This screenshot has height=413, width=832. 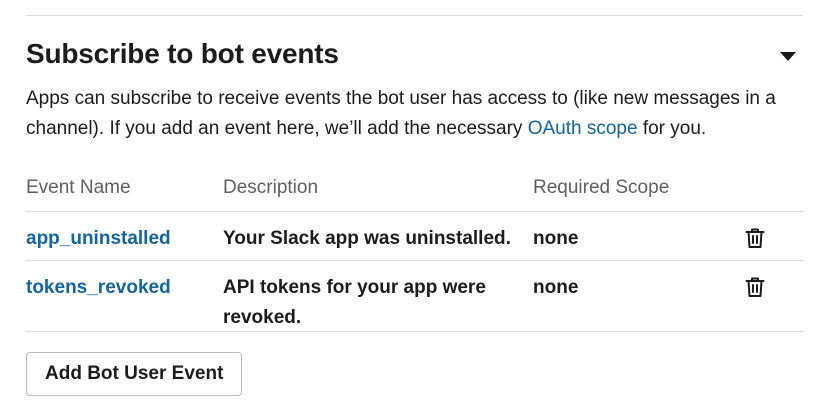 What do you see at coordinates (414, 190) in the screenshot?
I see `table-header: Event Name Description Required Scope` at bounding box center [414, 190].